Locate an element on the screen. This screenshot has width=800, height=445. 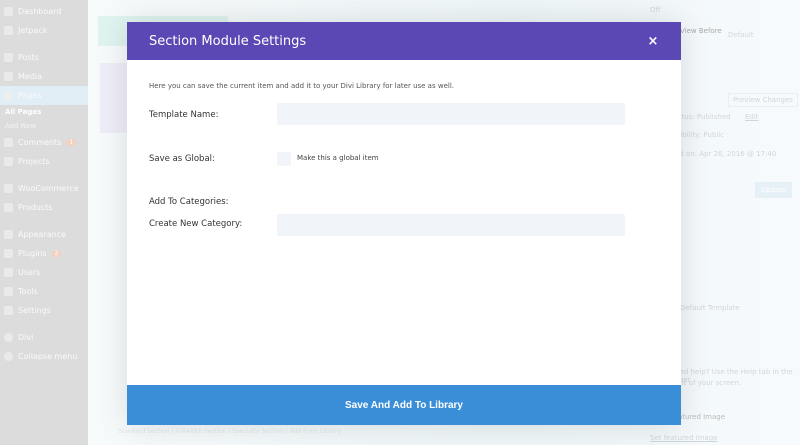
jetpack-icon is located at coordinates (8, 30).